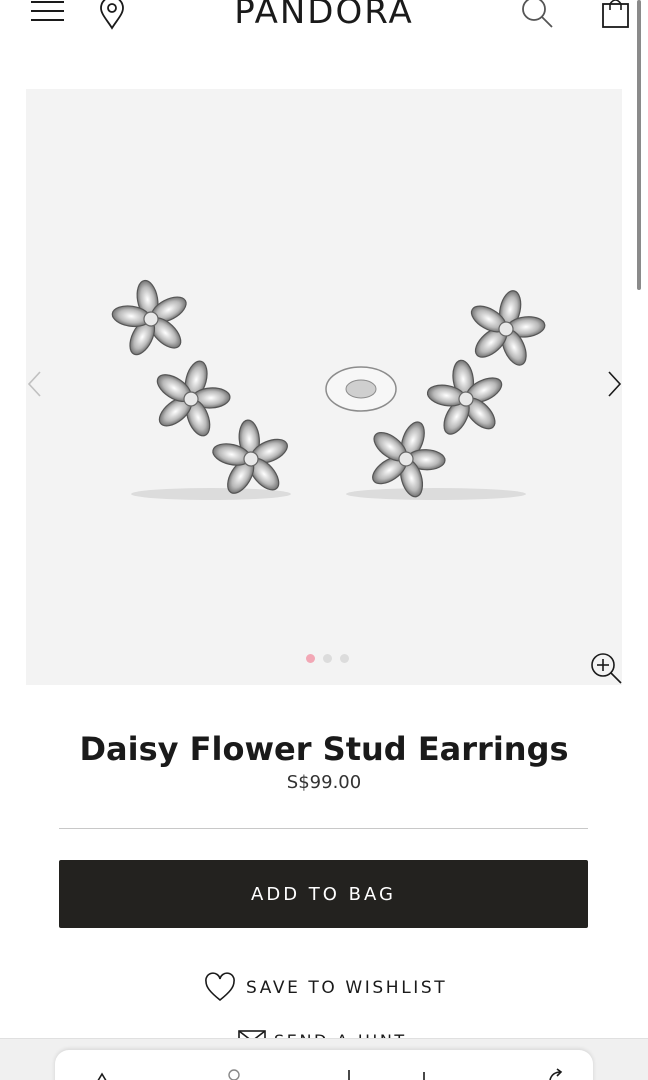 The image size is (648, 1080). What do you see at coordinates (324, 16) in the screenshot?
I see `brand-logo: PANDORA` at bounding box center [324, 16].